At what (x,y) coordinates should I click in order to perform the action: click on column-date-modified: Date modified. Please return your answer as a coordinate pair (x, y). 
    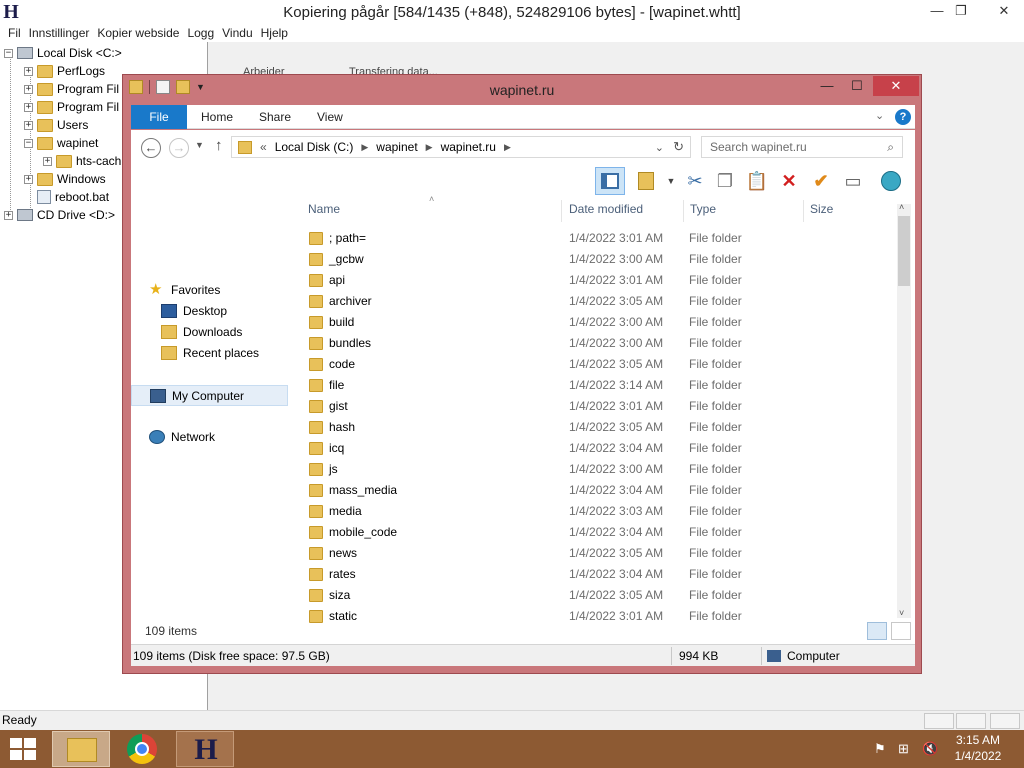
    Looking at the image, I should click on (606, 209).